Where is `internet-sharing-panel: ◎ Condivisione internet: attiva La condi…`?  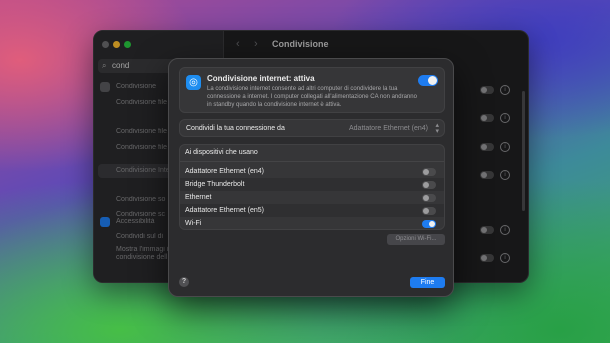
internet-sharing-panel: ◎ Condivisione internet: attiva La condi… is located at coordinates (312, 90).